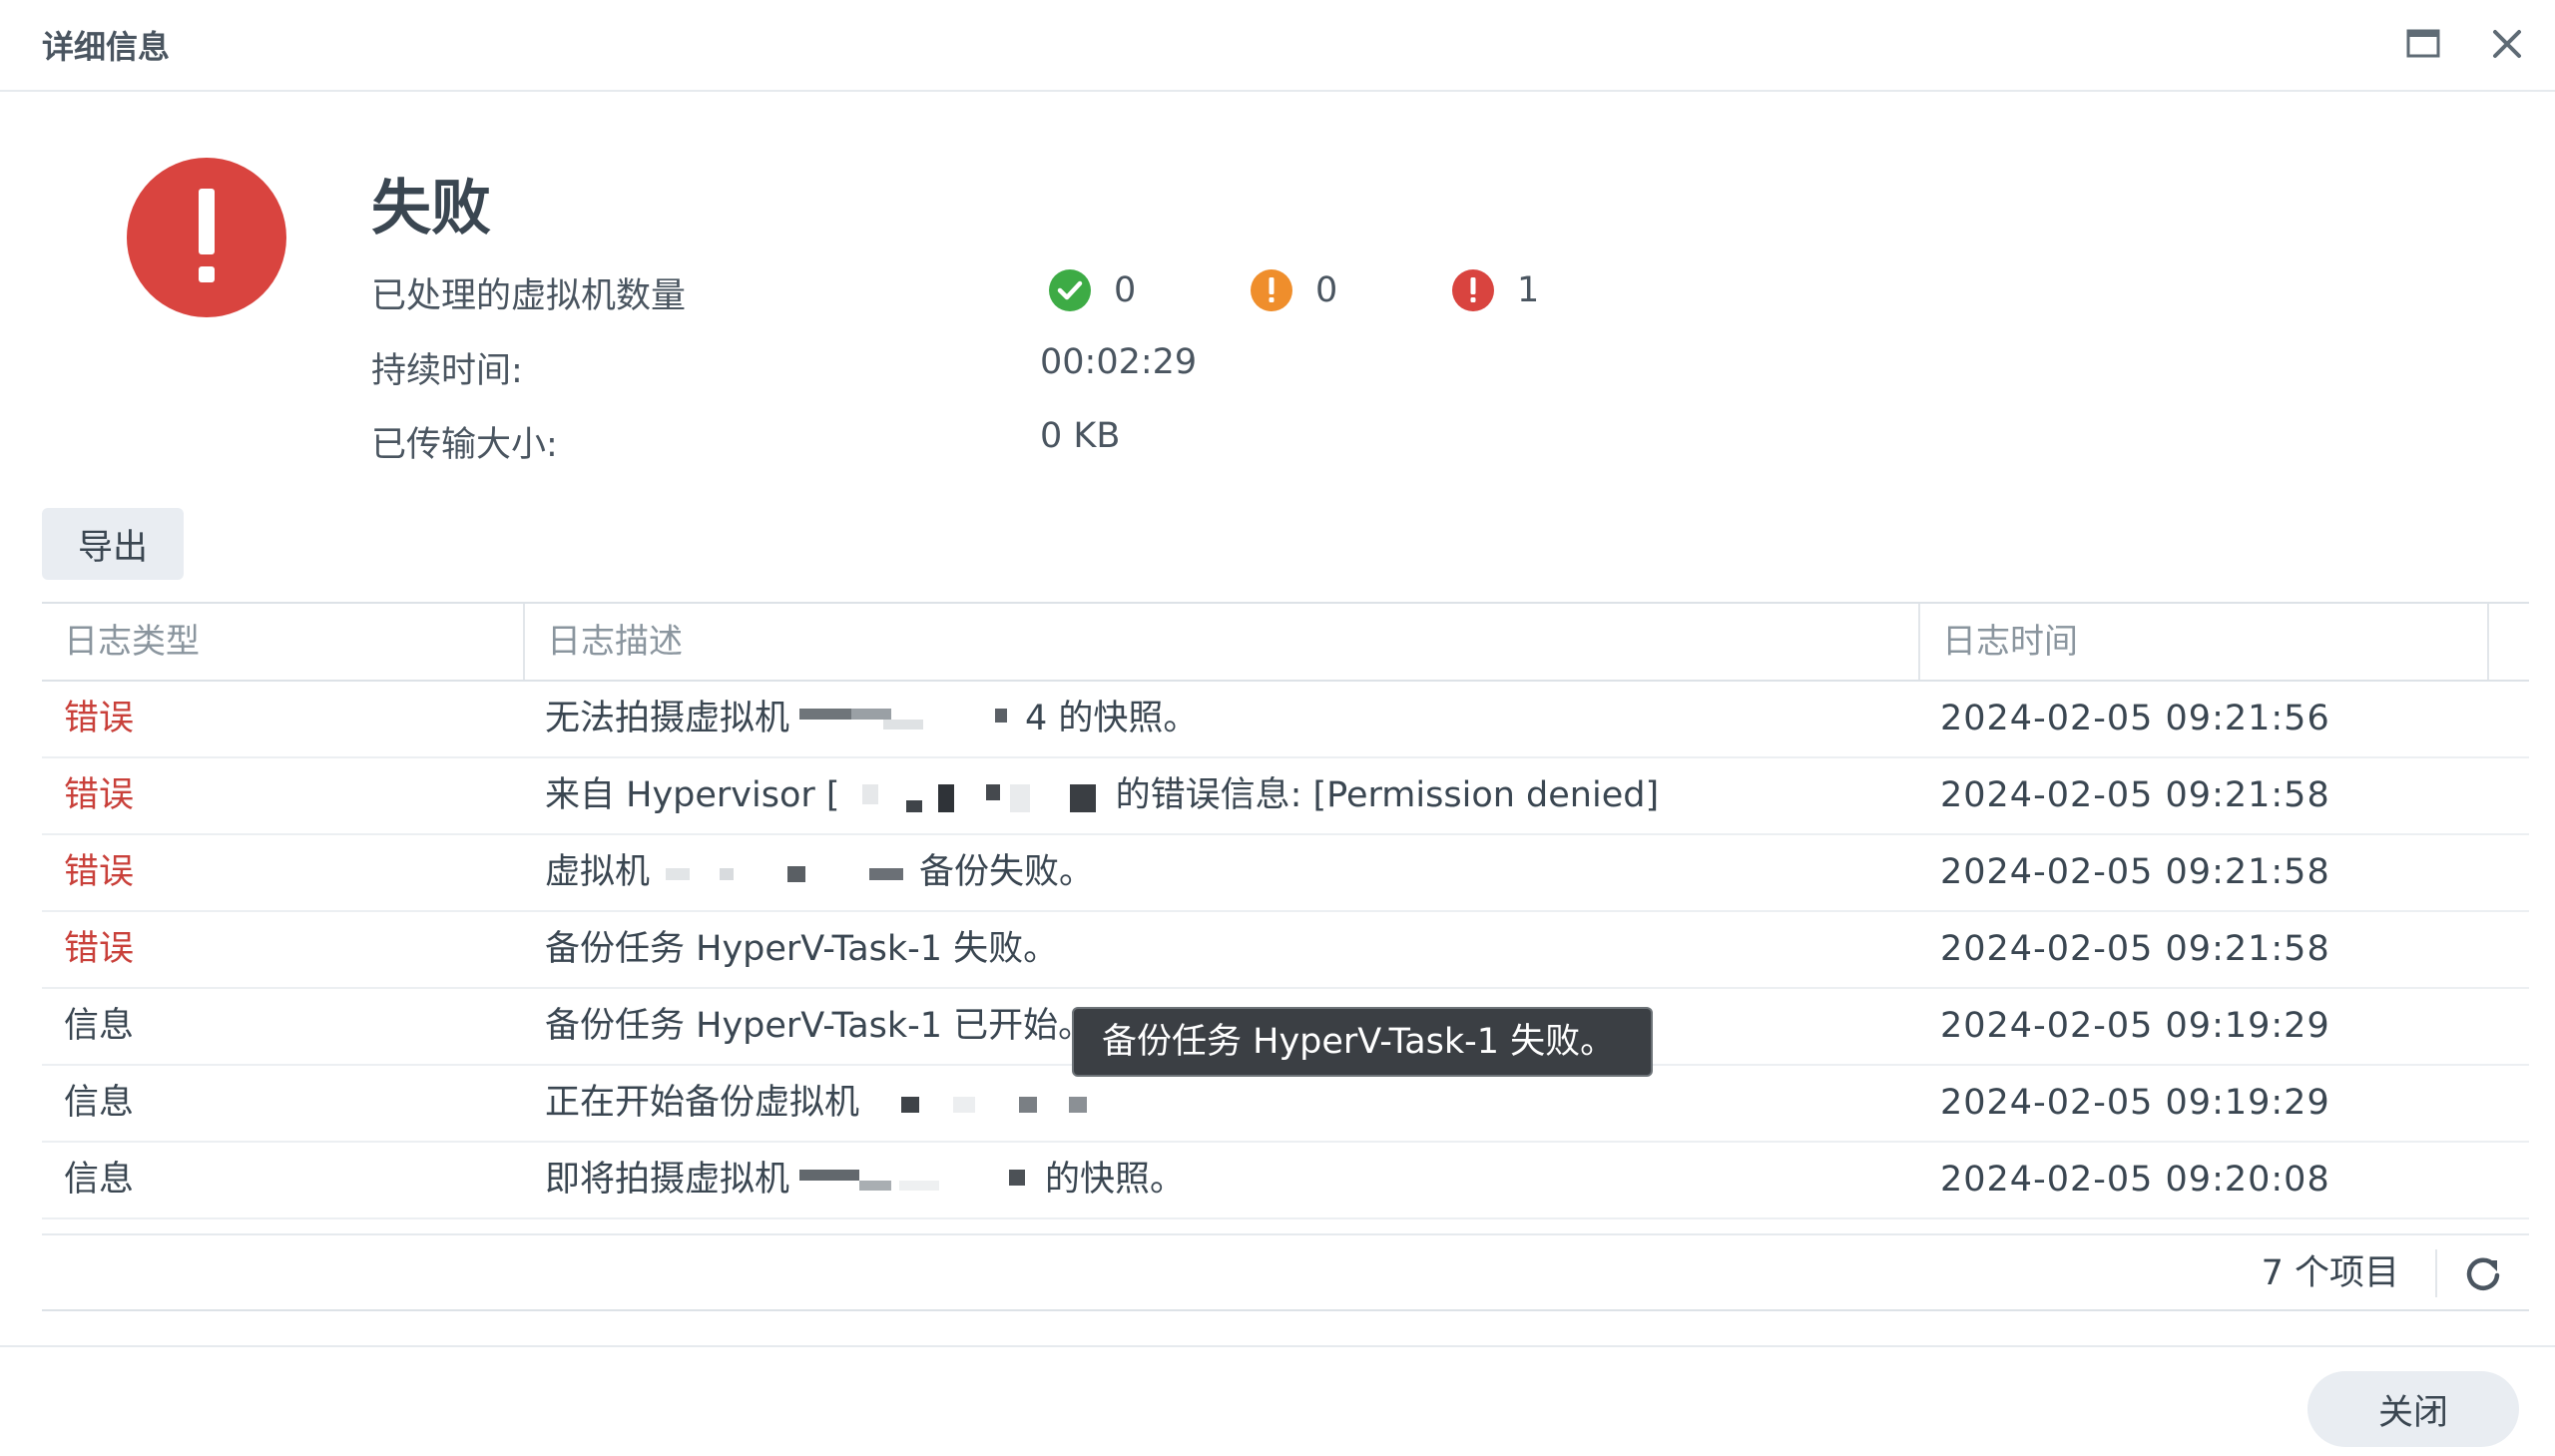 The width and height of the screenshot is (2555, 1456). Describe the element at coordinates (1528, 290) in the screenshot. I see `error-count: 1` at that location.